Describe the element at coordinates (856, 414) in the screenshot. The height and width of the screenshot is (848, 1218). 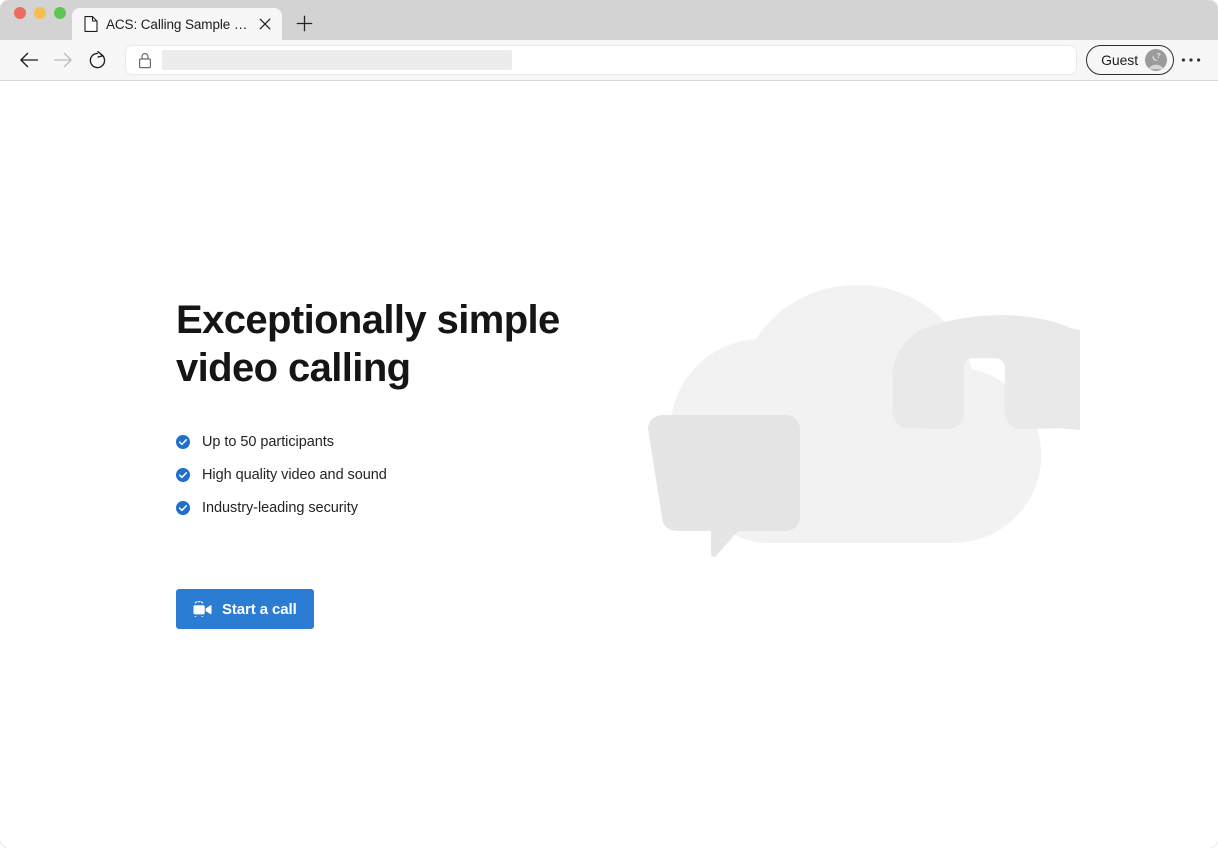
I see `cloud-shape` at that location.